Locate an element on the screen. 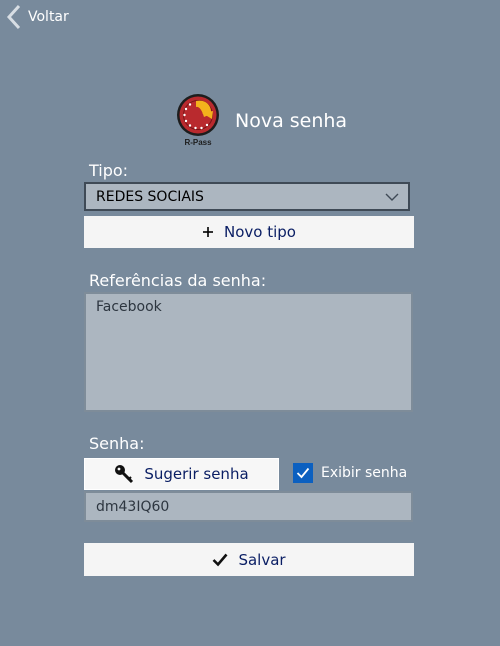 Image resolution: width=500 pixels, height=646 pixels. new-type-button: Novo tipo is located at coordinates (249, 232).